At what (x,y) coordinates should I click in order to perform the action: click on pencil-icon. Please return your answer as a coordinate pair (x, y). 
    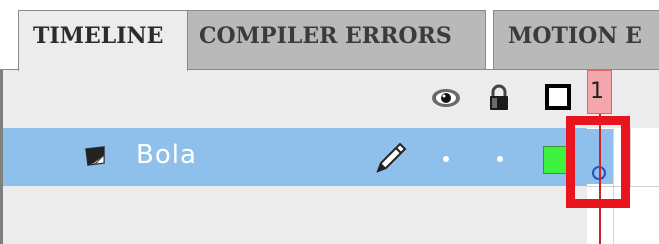
    Looking at the image, I should click on (391, 157).